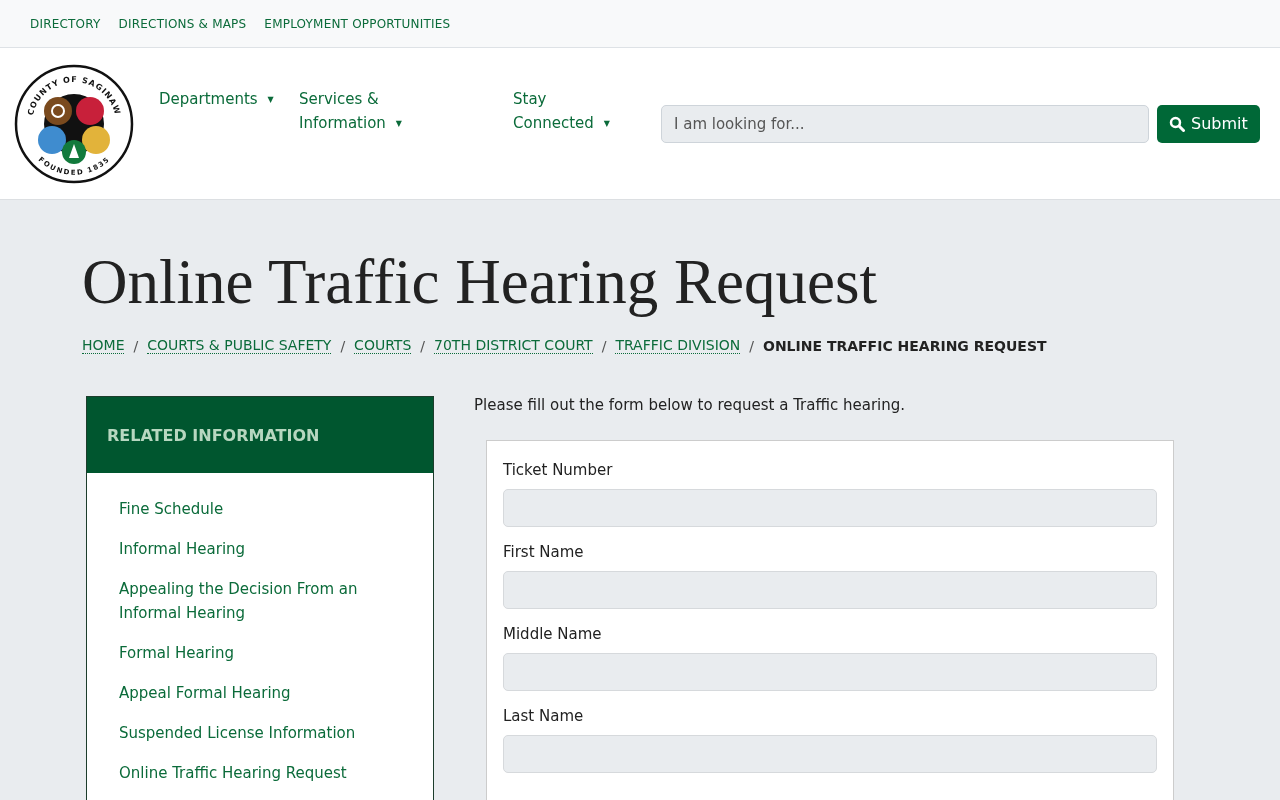 The image size is (1280, 800). I want to click on field-label: Last Name, so click(544, 716).